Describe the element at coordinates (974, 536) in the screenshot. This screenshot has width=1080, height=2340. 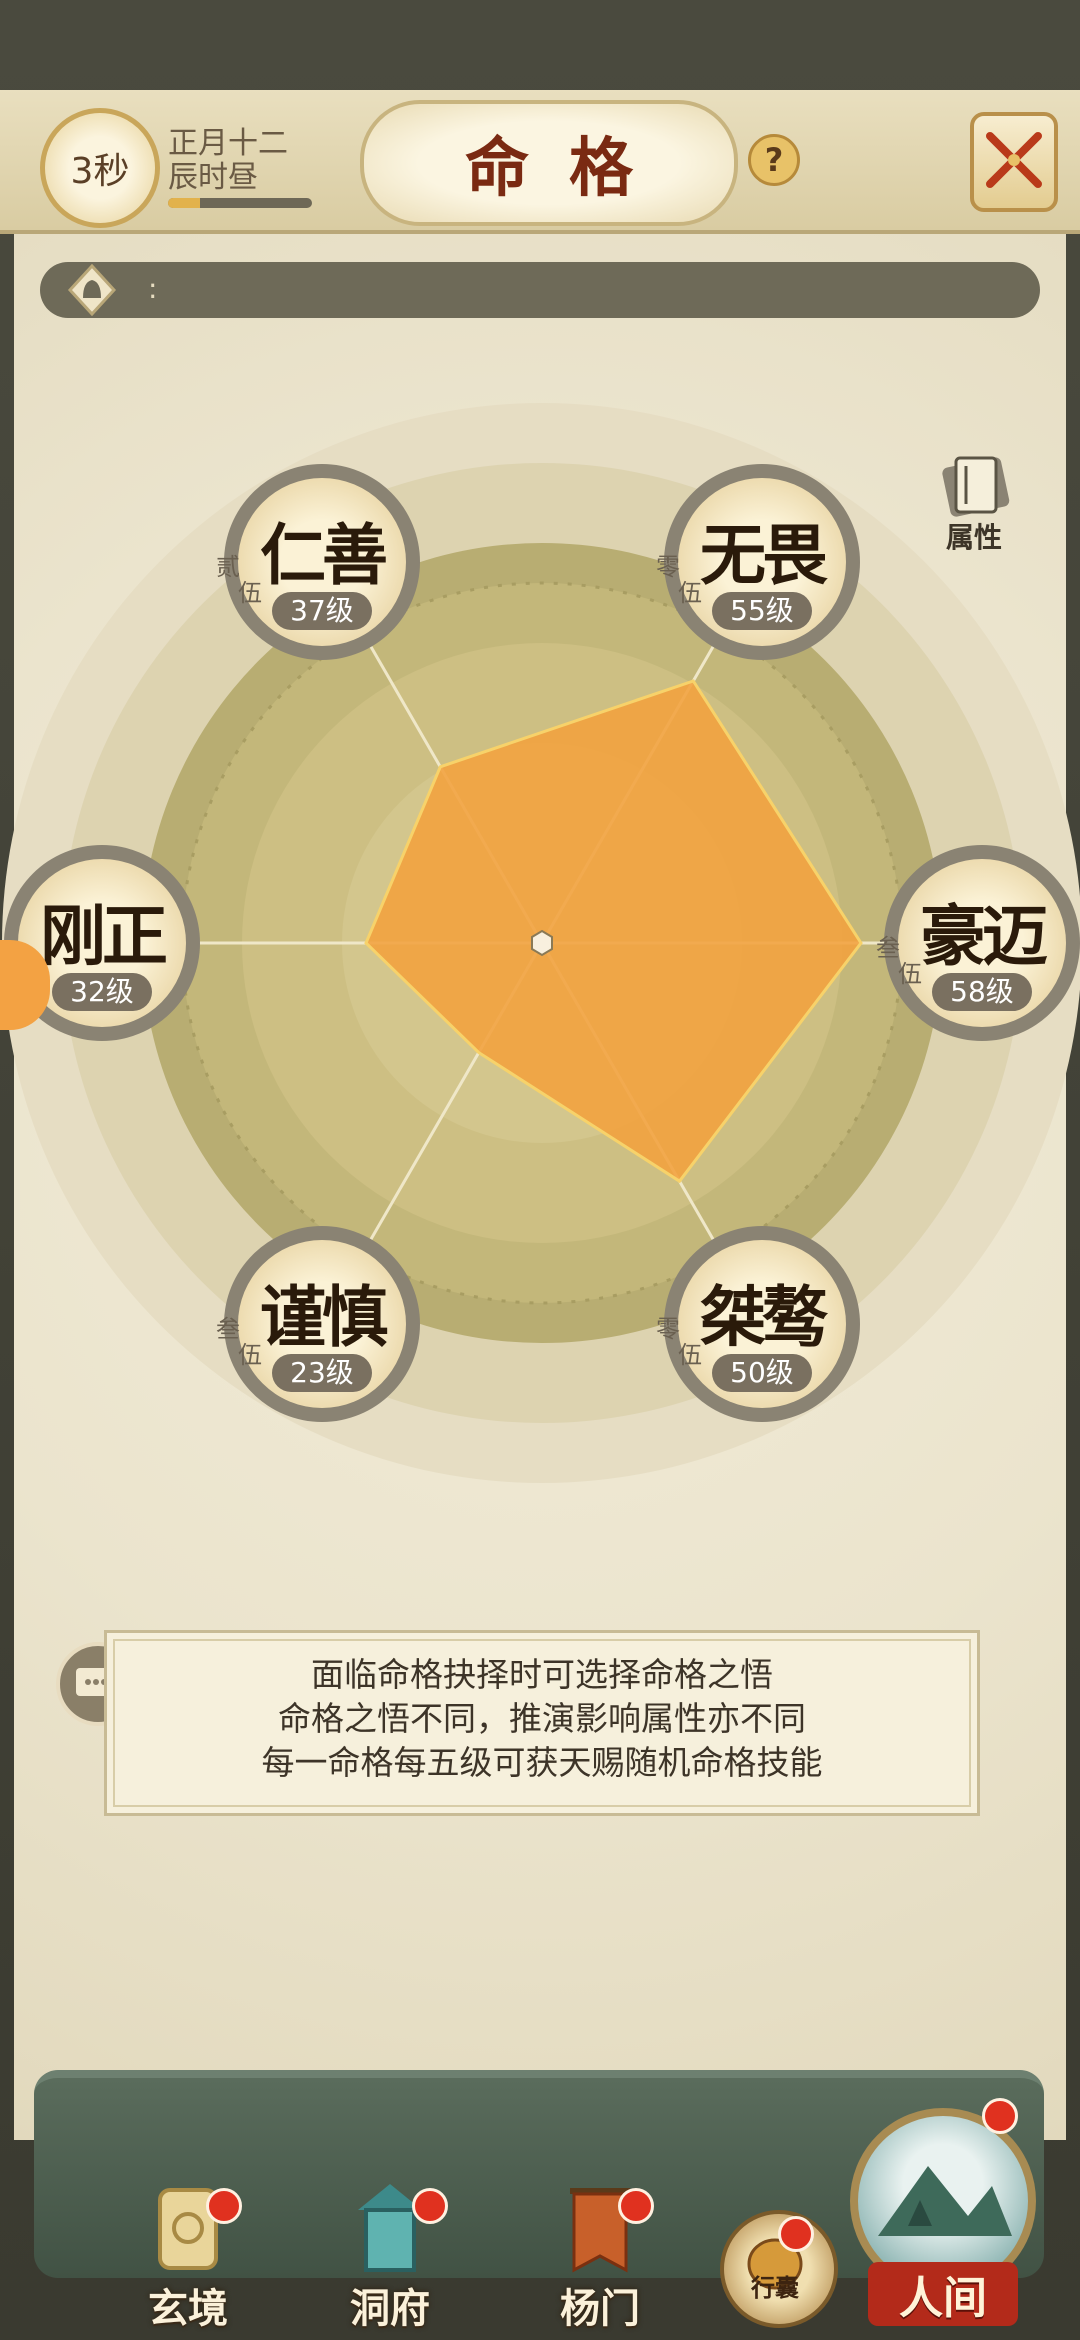
I see `attributes-label: 属性` at that location.